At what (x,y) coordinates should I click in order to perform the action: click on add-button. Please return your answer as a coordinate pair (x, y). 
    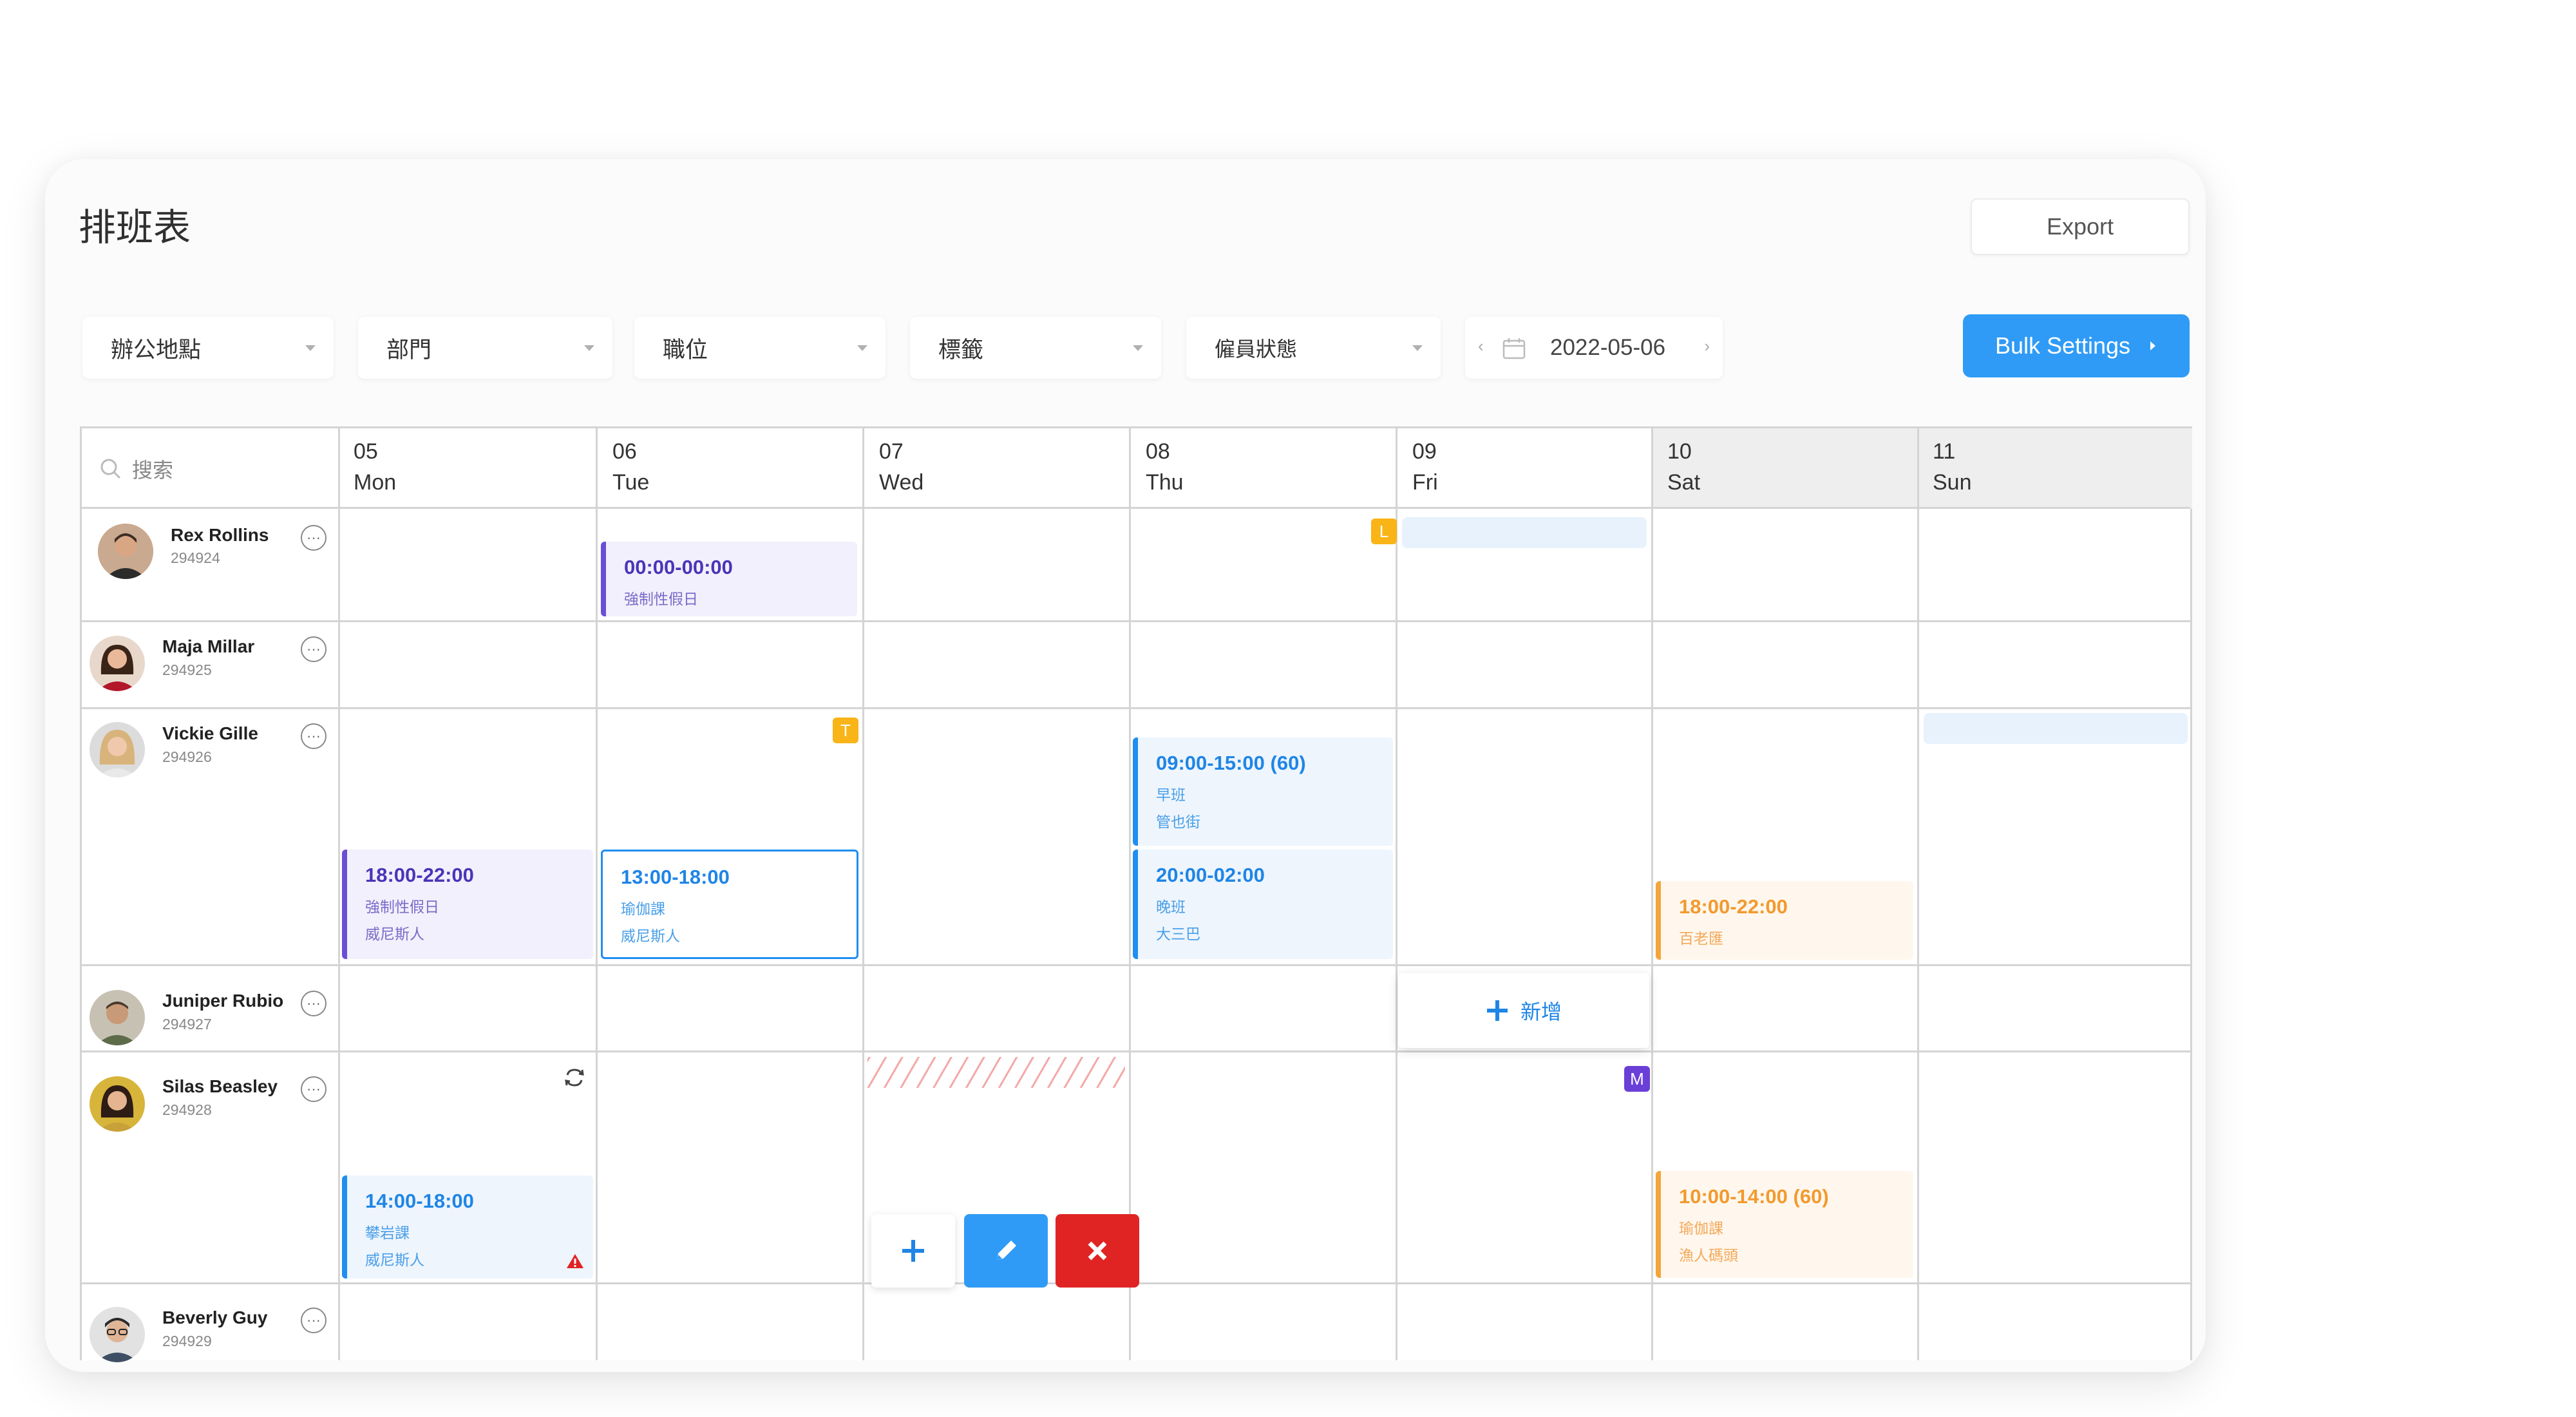
    Looking at the image, I should click on (913, 1251).